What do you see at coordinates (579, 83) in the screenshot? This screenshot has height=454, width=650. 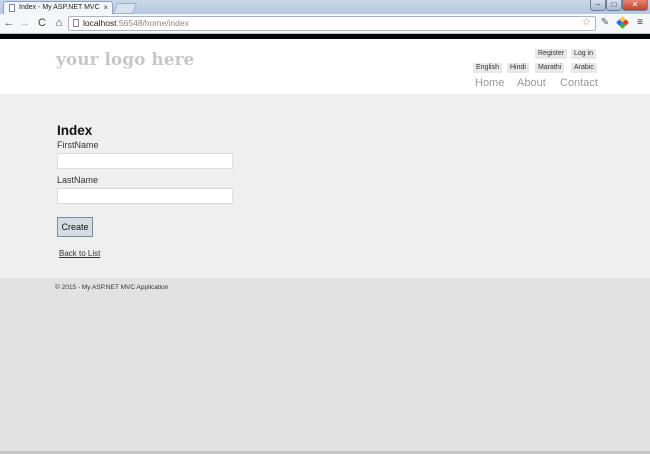 I see `nav-contact: Contact` at bounding box center [579, 83].